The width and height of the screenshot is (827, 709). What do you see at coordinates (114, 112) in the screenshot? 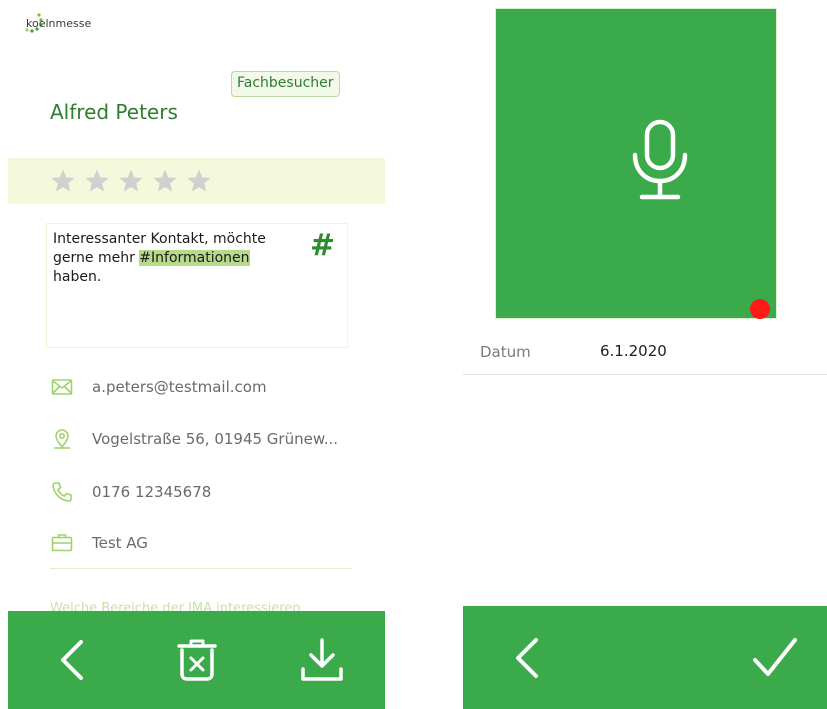
I see `contact-name: Alfred Peters` at bounding box center [114, 112].